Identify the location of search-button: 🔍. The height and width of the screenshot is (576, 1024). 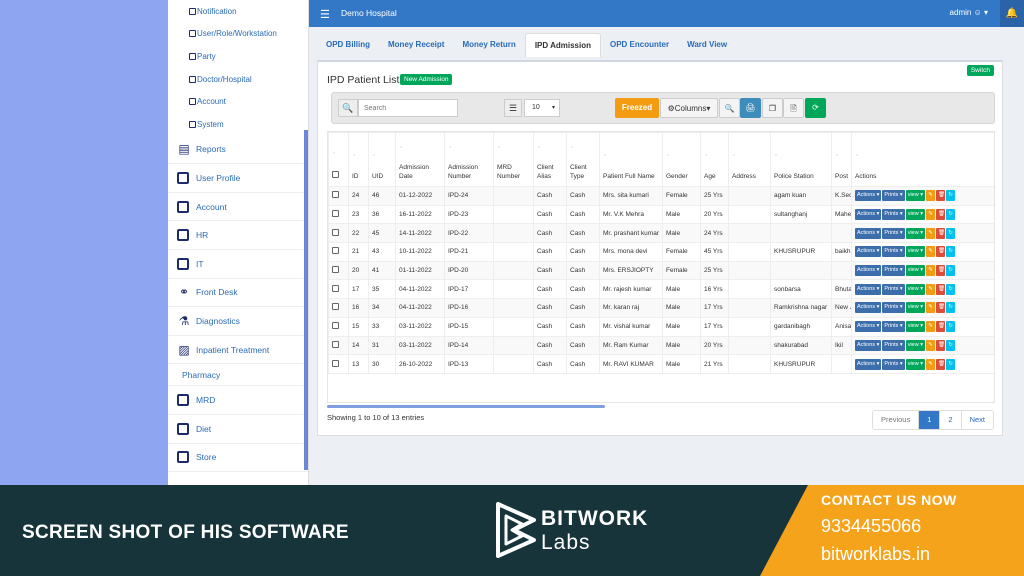
(729, 108).